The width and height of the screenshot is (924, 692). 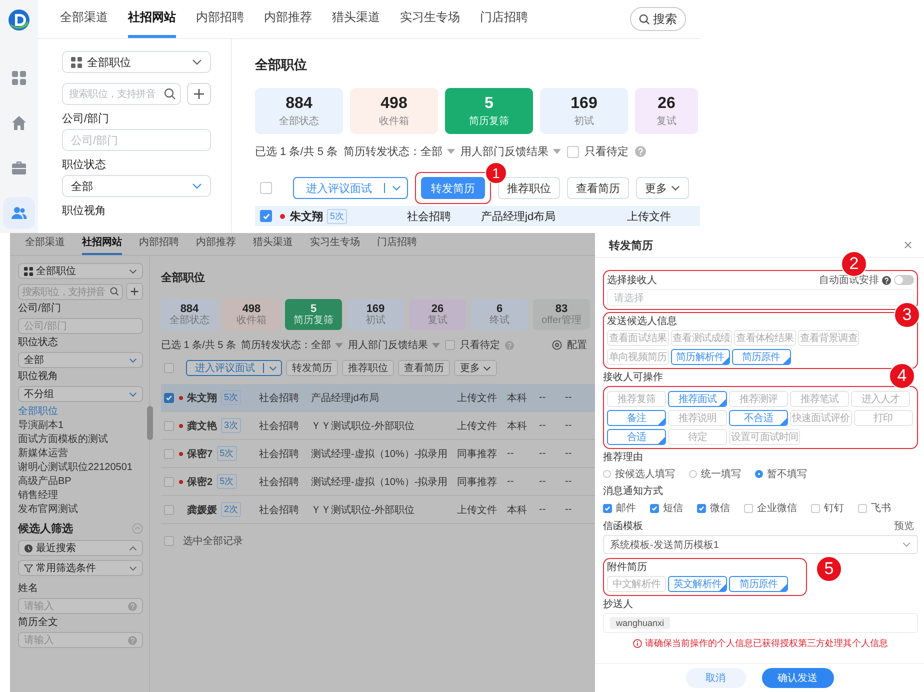 I want to click on close-icon, so click(x=908, y=245).